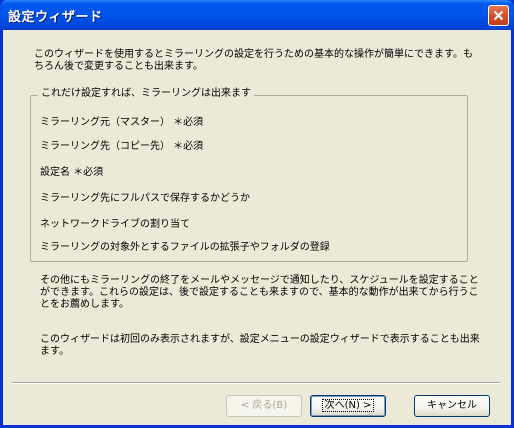 This screenshot has width=514, height=428. Describe the element at coordinates (185, 247) in the screenshot. I see `list-item: ミラーリングの対象外とするファイルの拡張子やフォルダの登録` at that location.